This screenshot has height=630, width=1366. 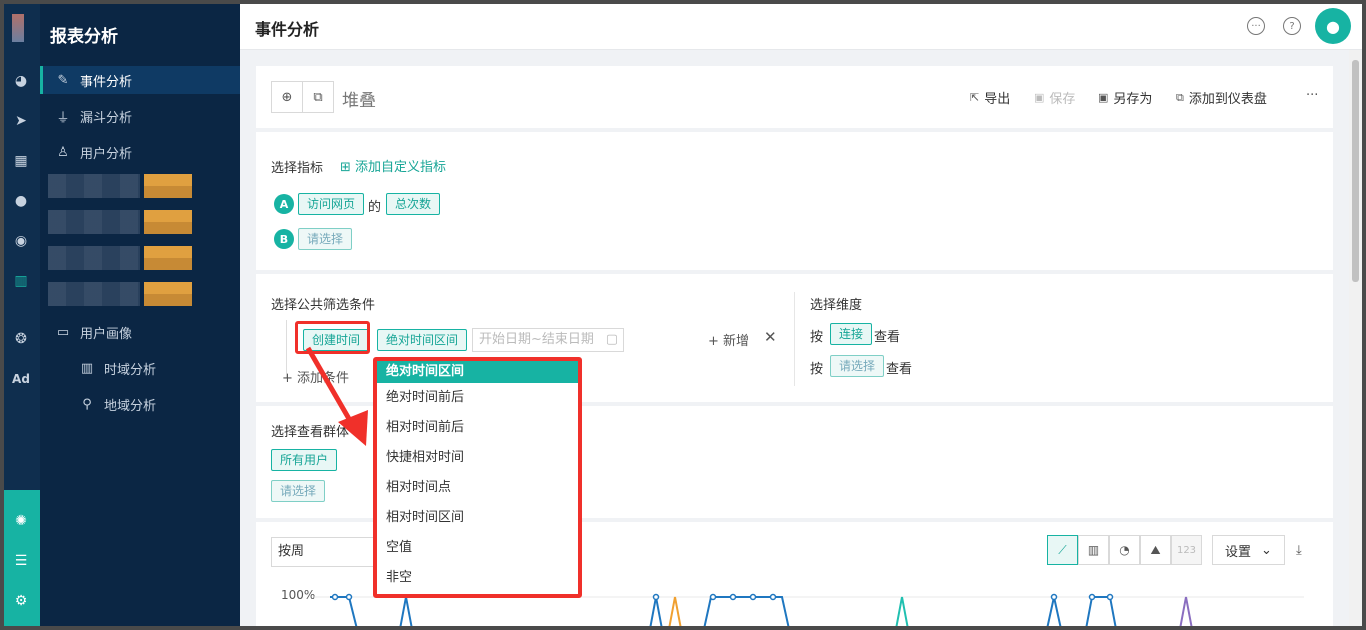 I want to click on dropdown-option: 绝对时间前后, so click(x=477, y=398).